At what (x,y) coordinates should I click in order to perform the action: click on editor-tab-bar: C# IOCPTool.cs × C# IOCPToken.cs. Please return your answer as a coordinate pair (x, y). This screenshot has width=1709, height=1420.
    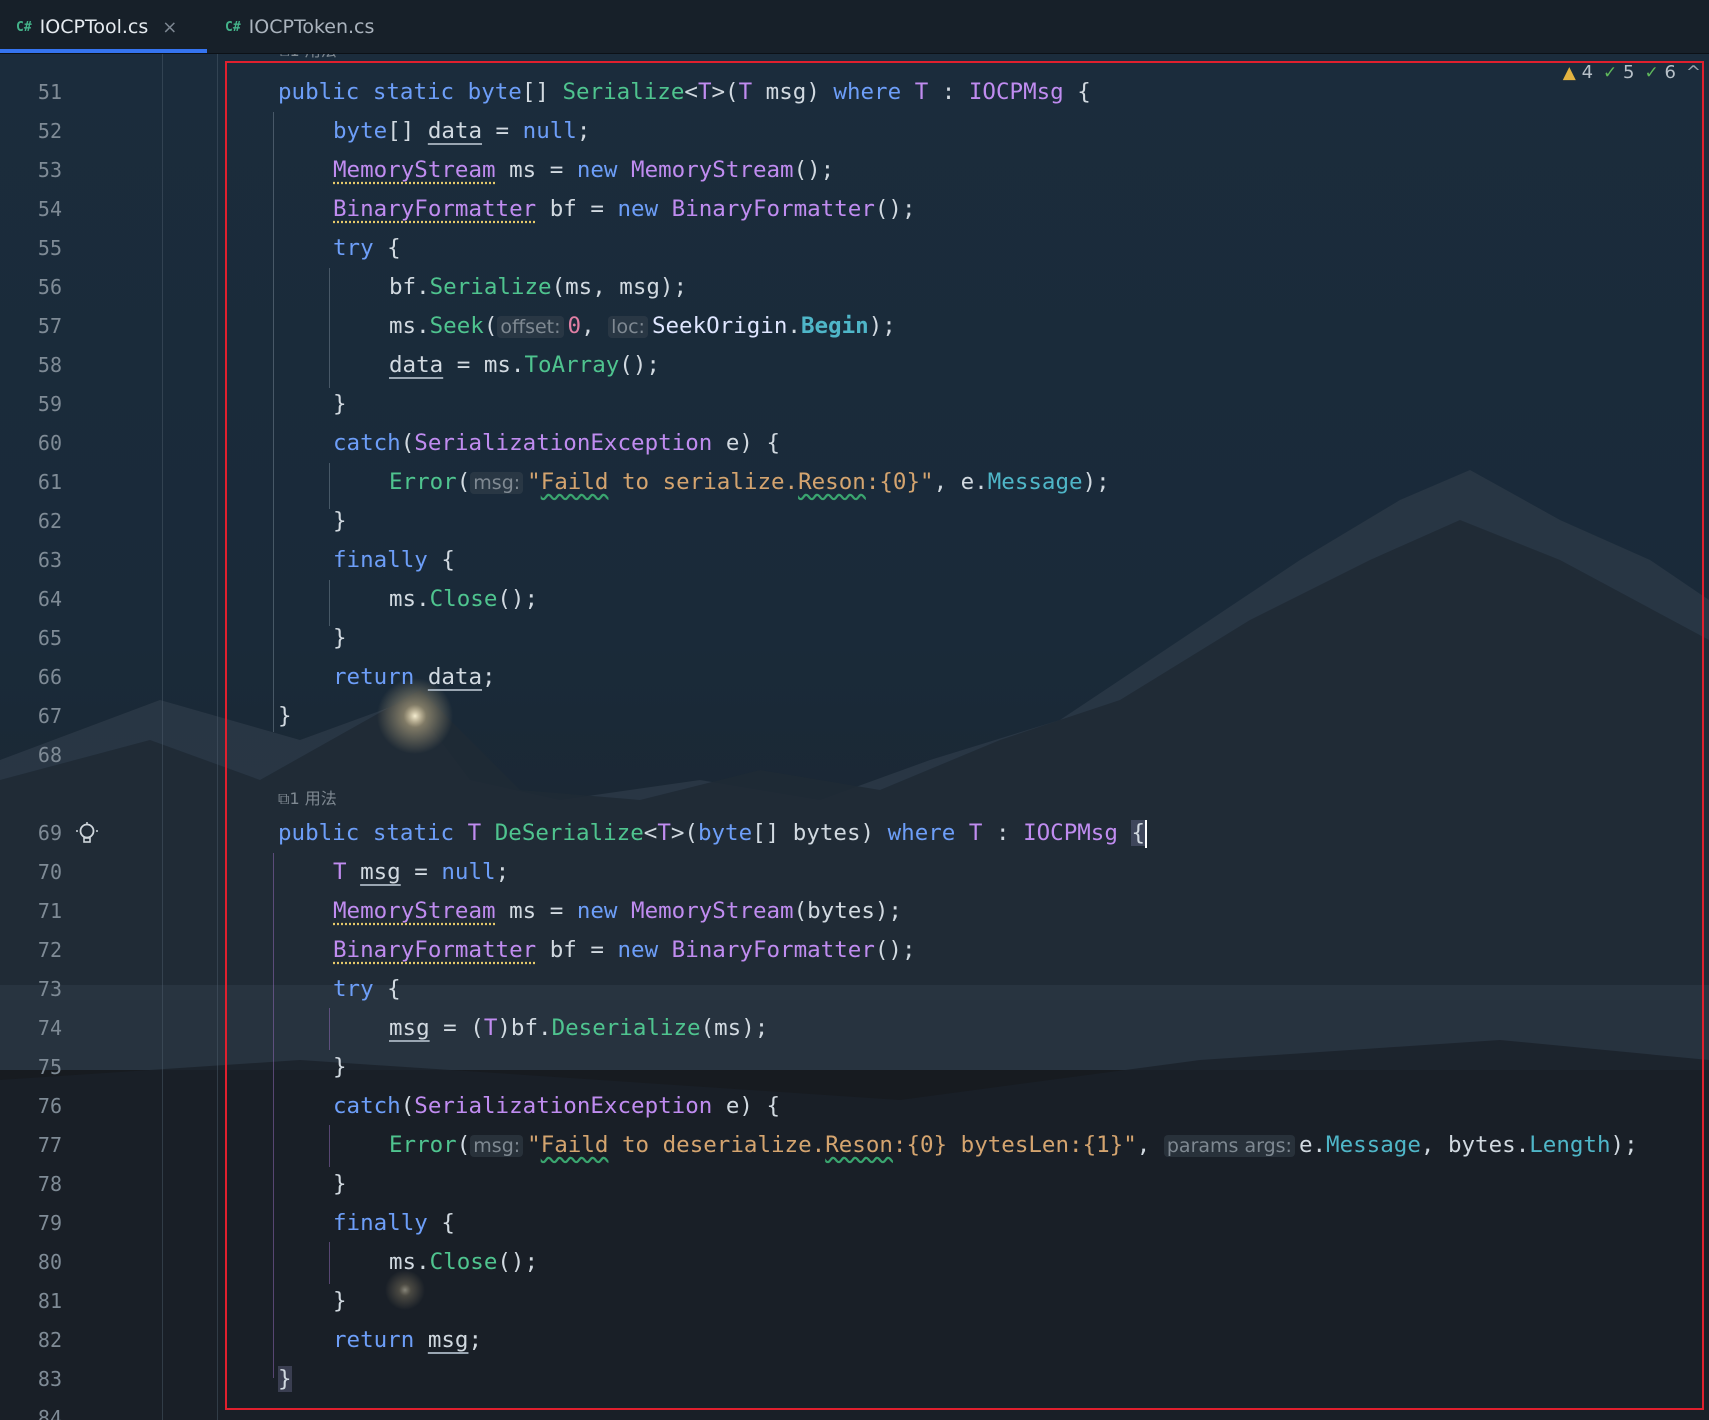
    Looking at the image, I should click on (854, 27).